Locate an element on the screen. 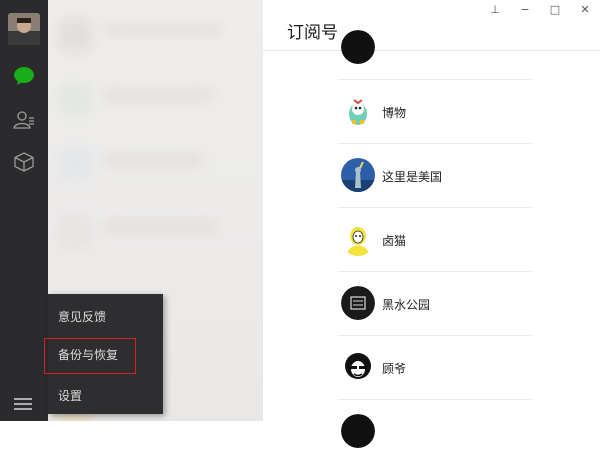  feedback-menu-item: 意见反馈 is located at coordinates (105, 317).